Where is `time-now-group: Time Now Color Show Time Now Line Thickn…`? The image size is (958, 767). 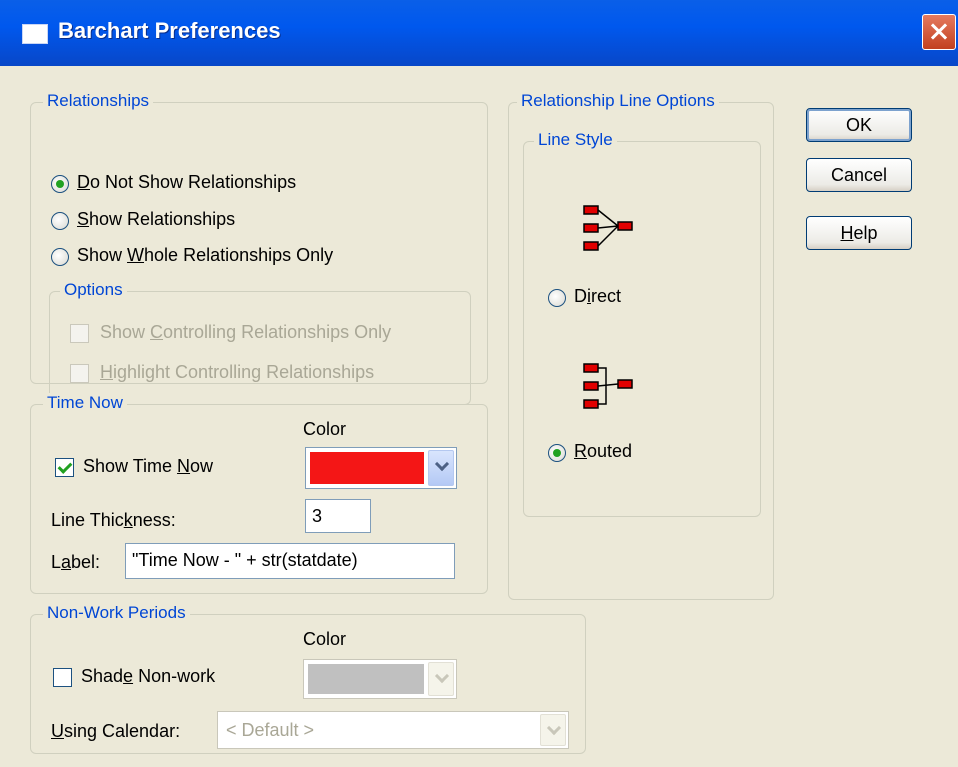
time-now-group: Time Now Color Show Time Now Line Thickn… is located at coordinates (259, 493).